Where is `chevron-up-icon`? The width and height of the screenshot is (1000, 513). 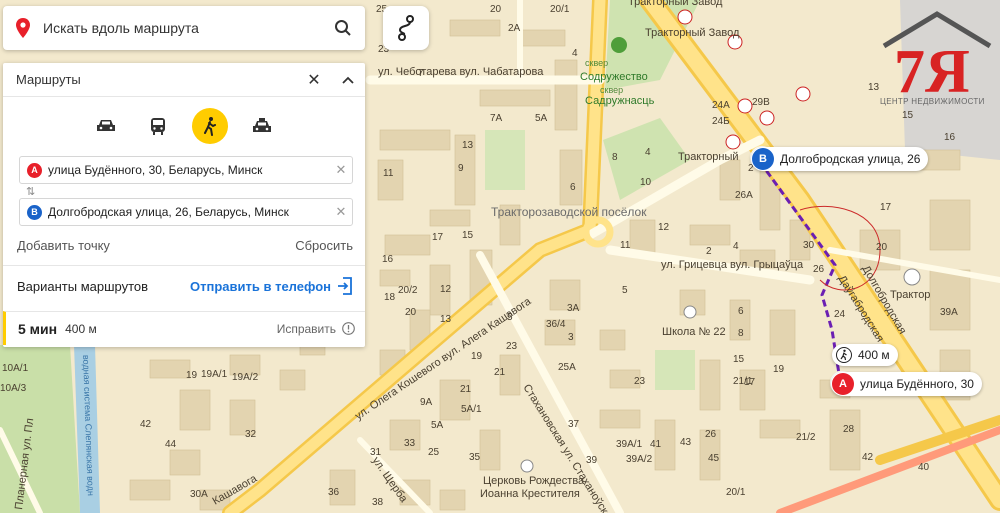 chevron-up-icon is located at coordinates (348, 80).